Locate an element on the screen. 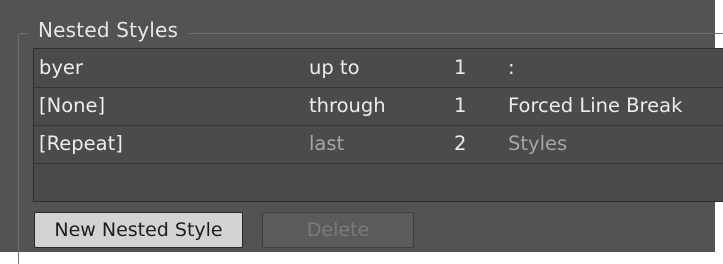 This screenshot has width=723, height=264. delimiter-cell: Styles is located at coordinates (537, 144).